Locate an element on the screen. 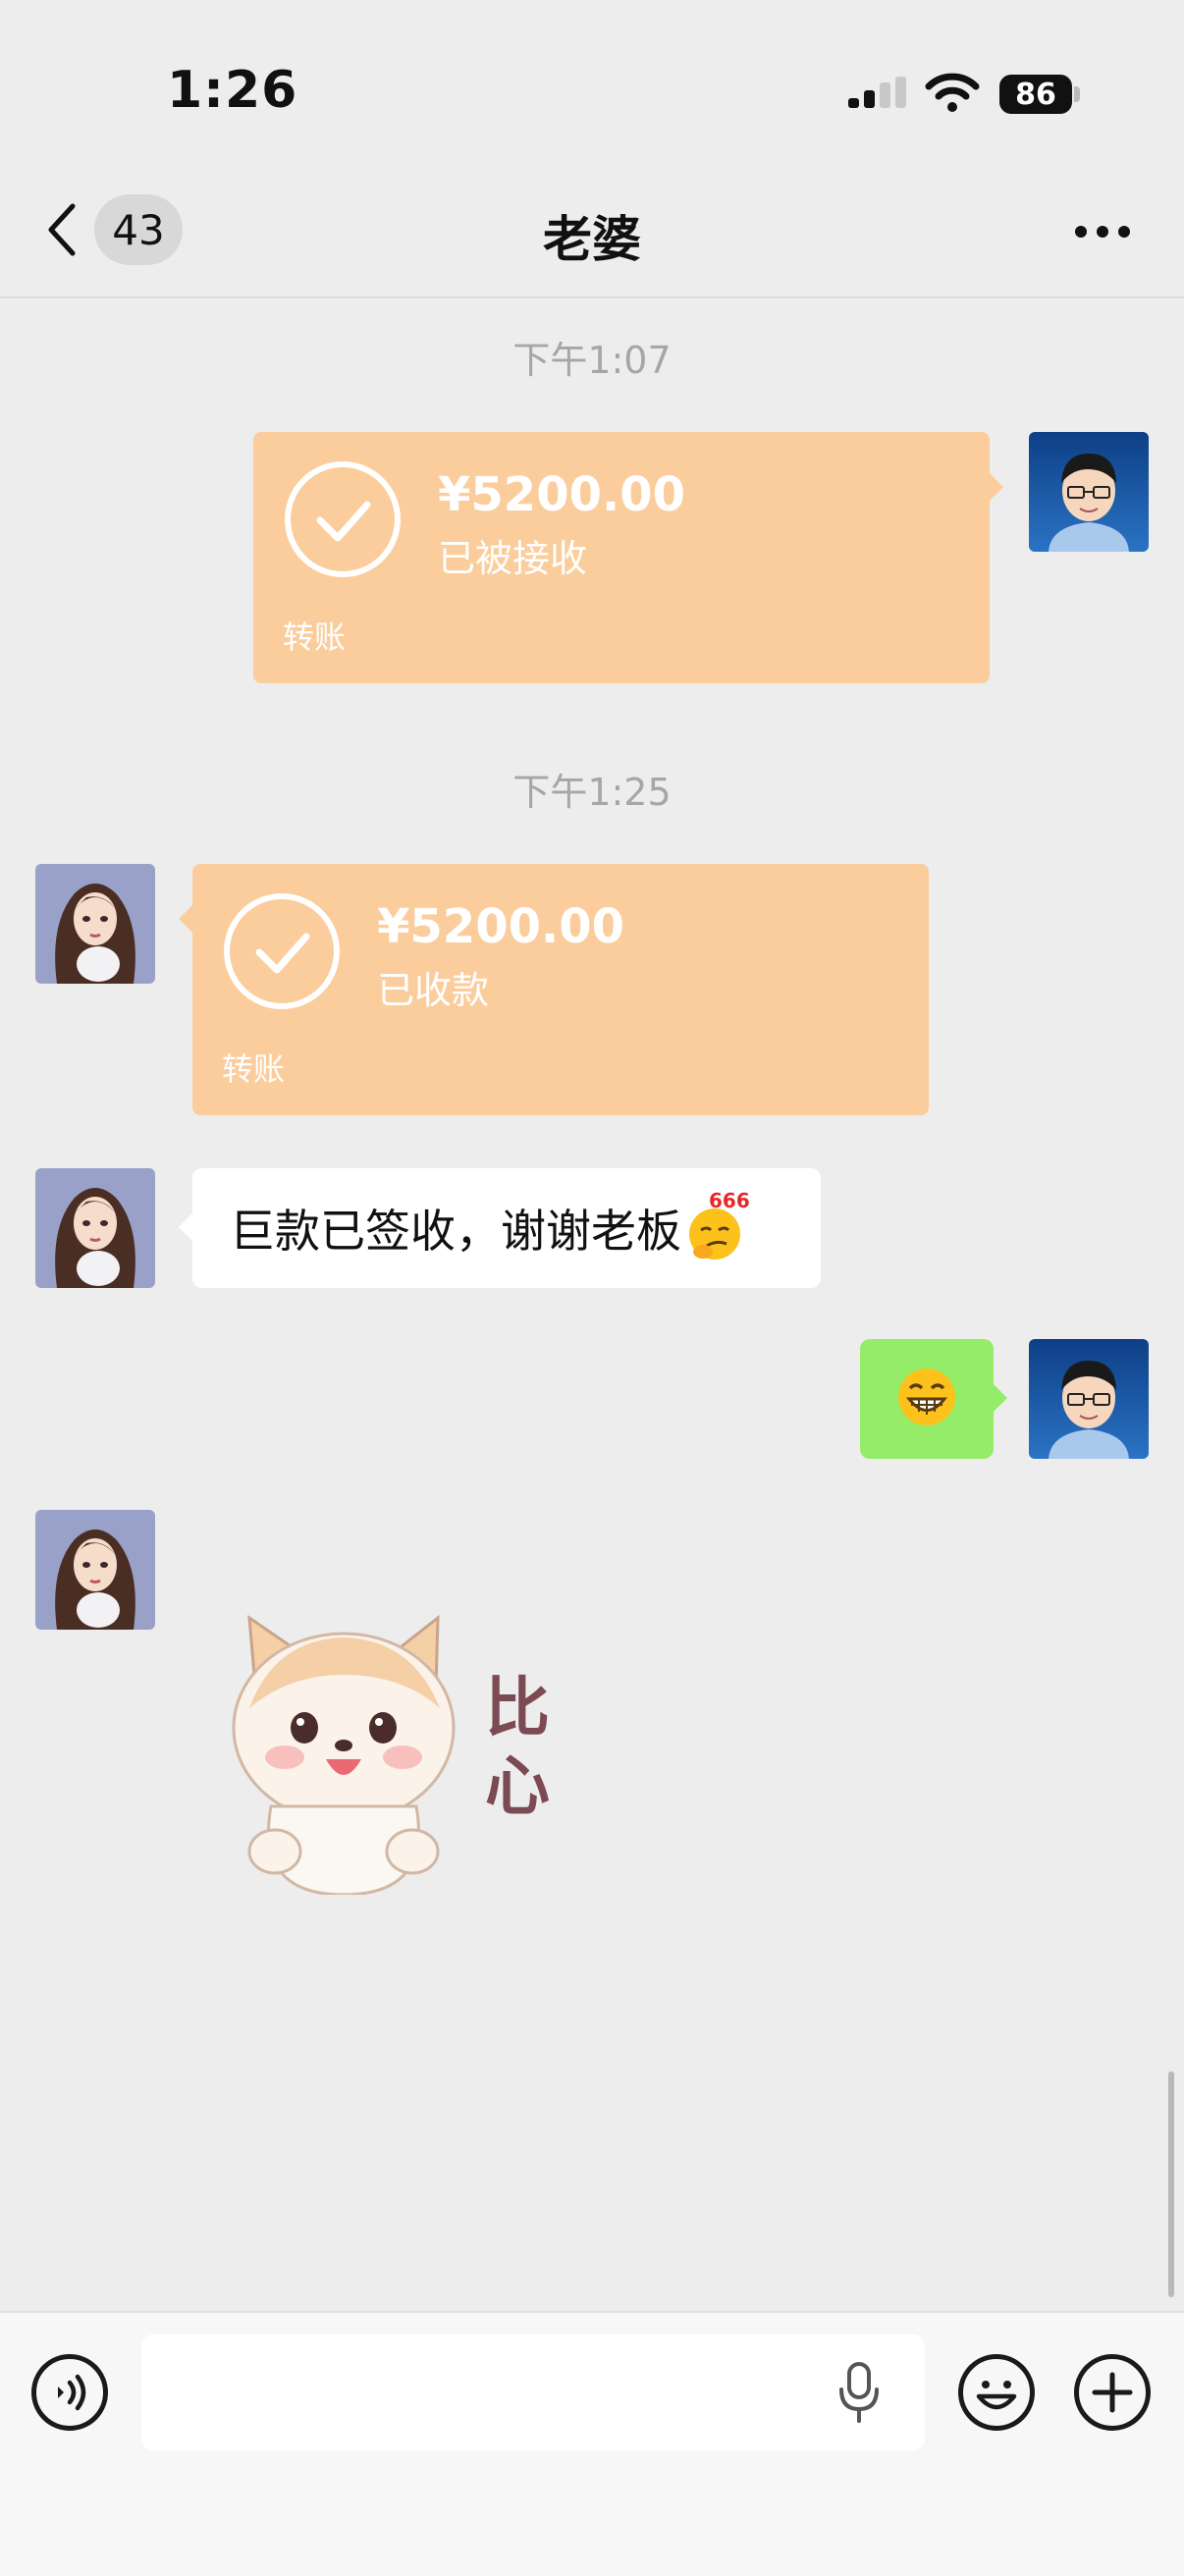  voice-icon is located at coordinates (69, 2392).